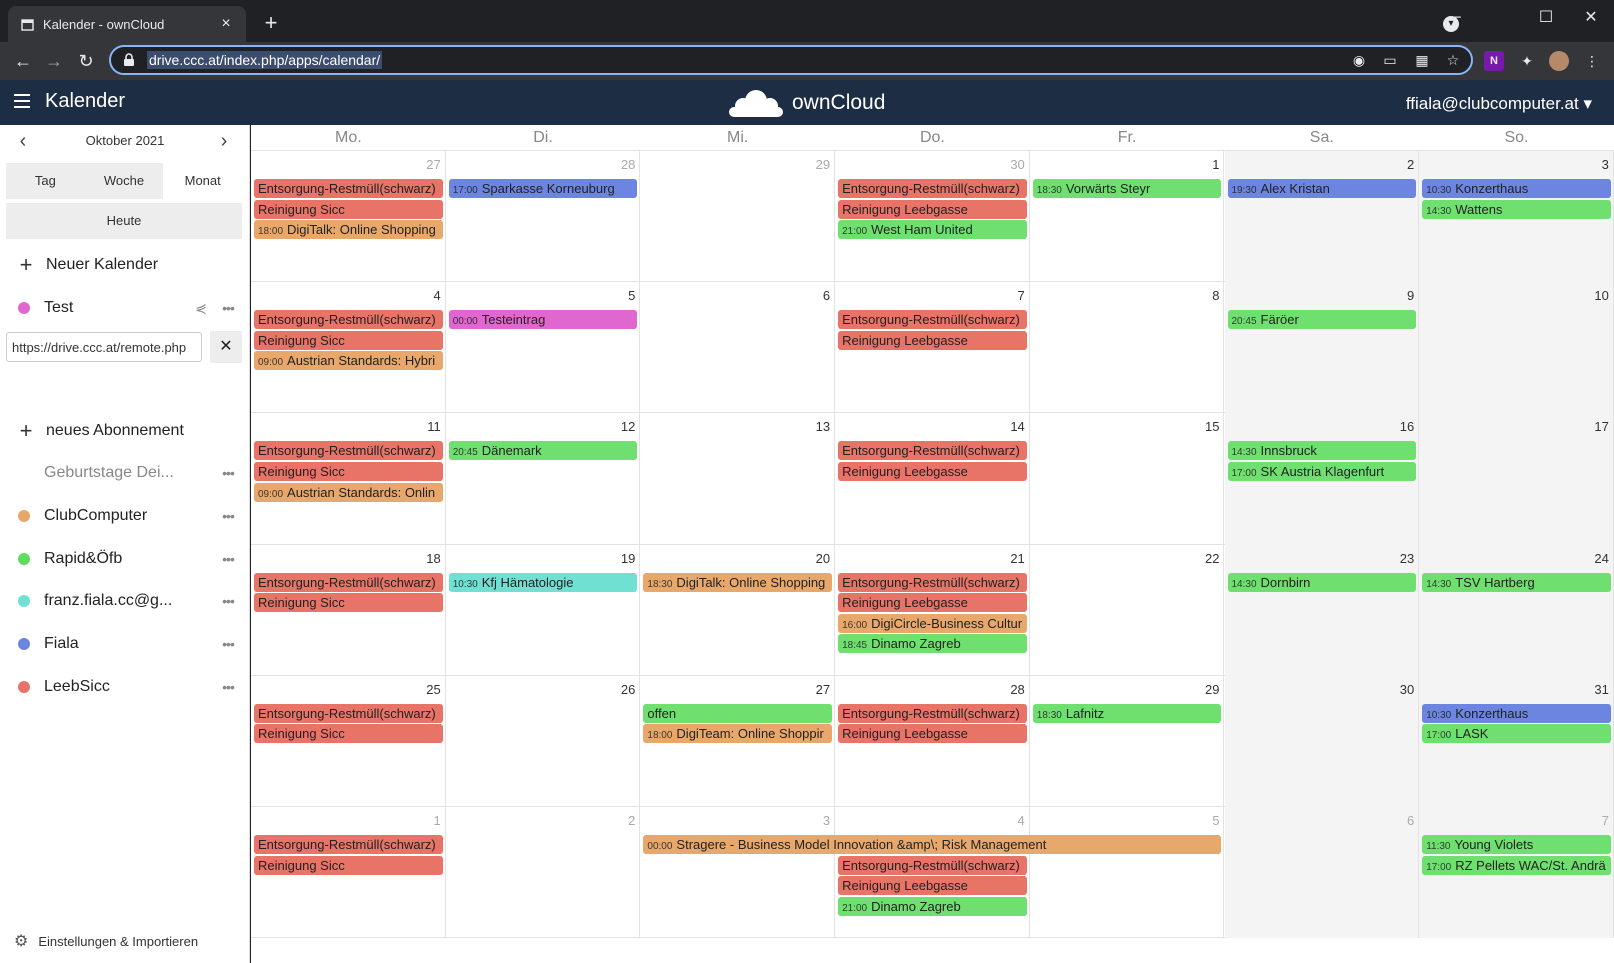  What do you see at coordinates (1605, 820) in the screenshot?
I see `day-number: 7` at bounding box center [1605, 820].